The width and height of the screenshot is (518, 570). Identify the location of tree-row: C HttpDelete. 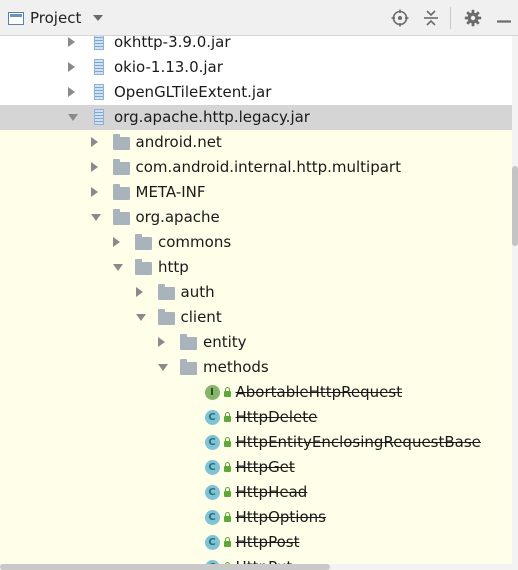
(256, 417).